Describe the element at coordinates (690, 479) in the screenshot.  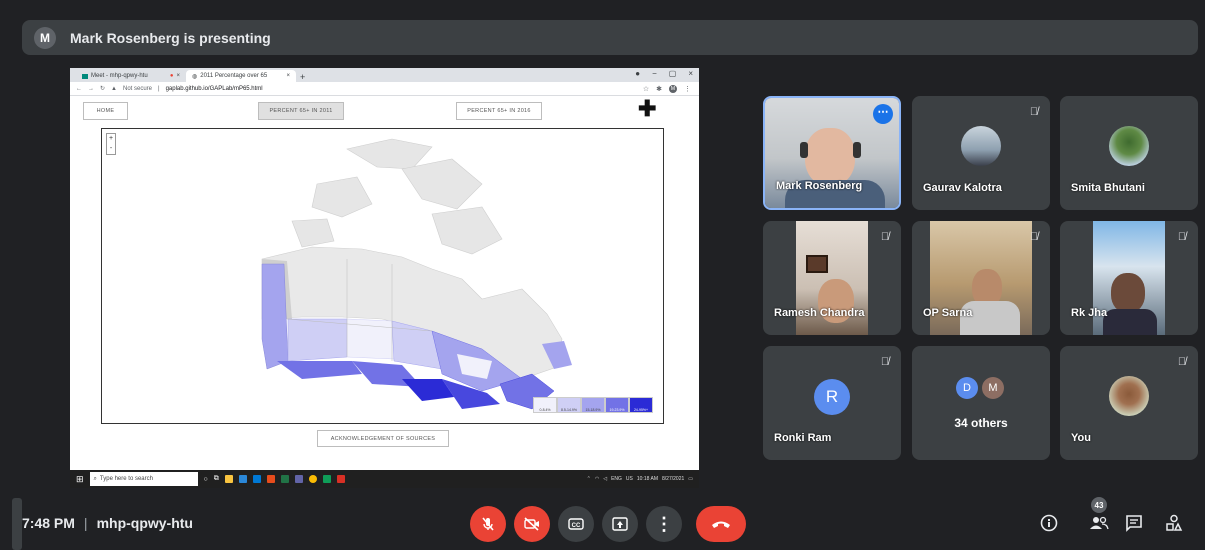
I see `notification-icon: ▭` at that location.